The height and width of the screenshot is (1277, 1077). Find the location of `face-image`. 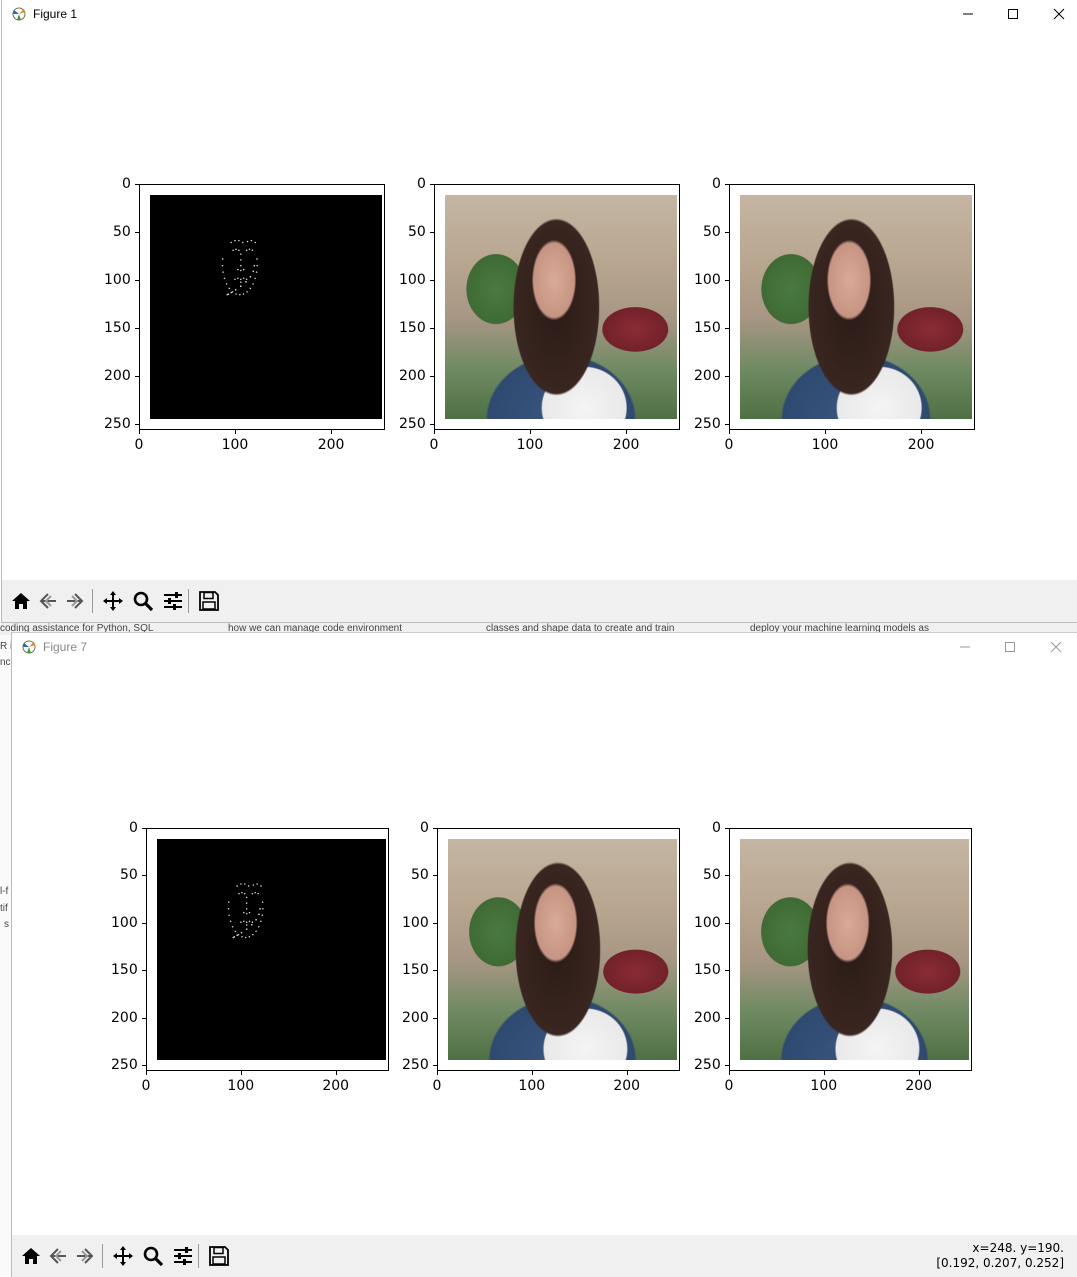

face-image is located at coordinates (560, 307).